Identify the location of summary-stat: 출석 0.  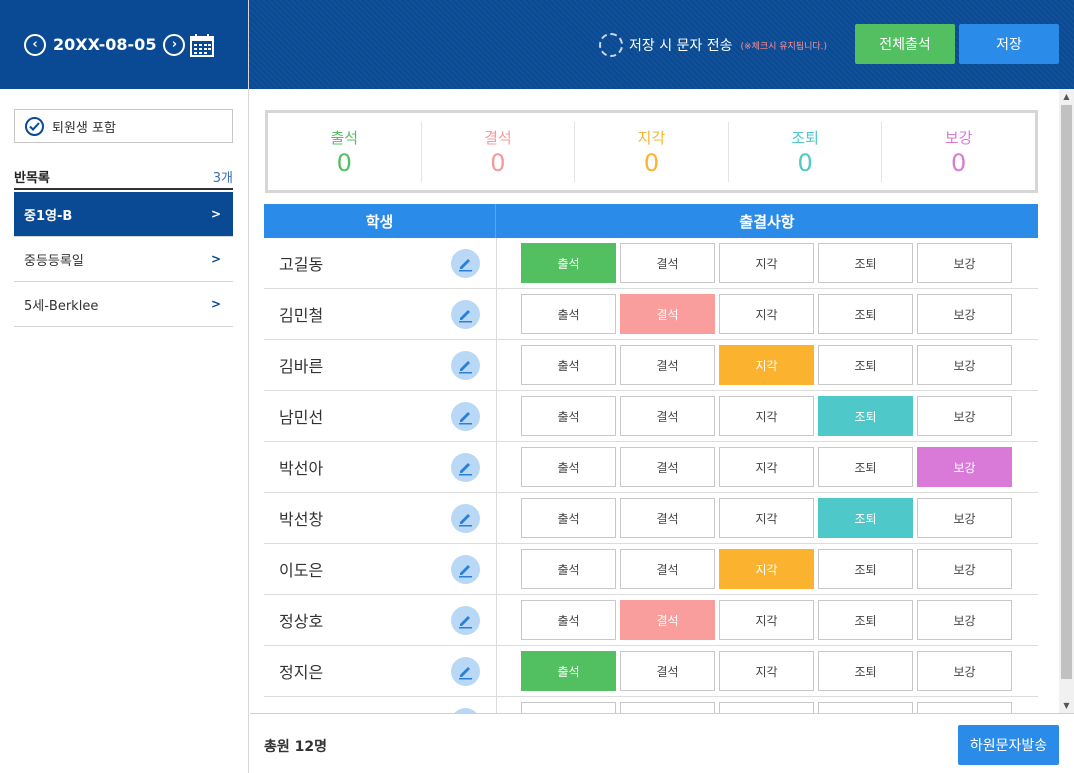
(345, 151).